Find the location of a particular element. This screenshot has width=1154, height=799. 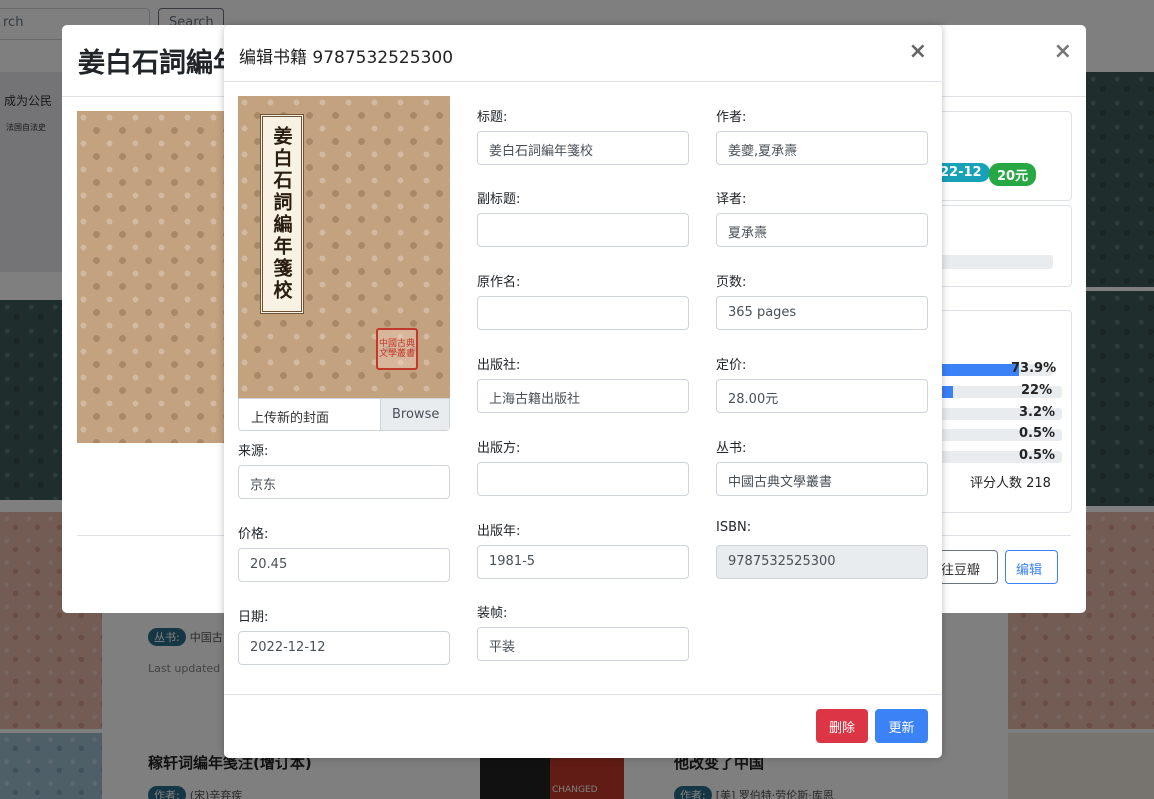

cover-seal: 中國古典文學叢書 is located at coordinates (397, 349).